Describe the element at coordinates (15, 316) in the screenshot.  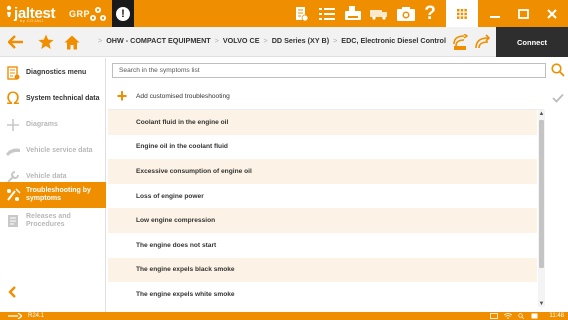
I see `vci-icon` at that location.